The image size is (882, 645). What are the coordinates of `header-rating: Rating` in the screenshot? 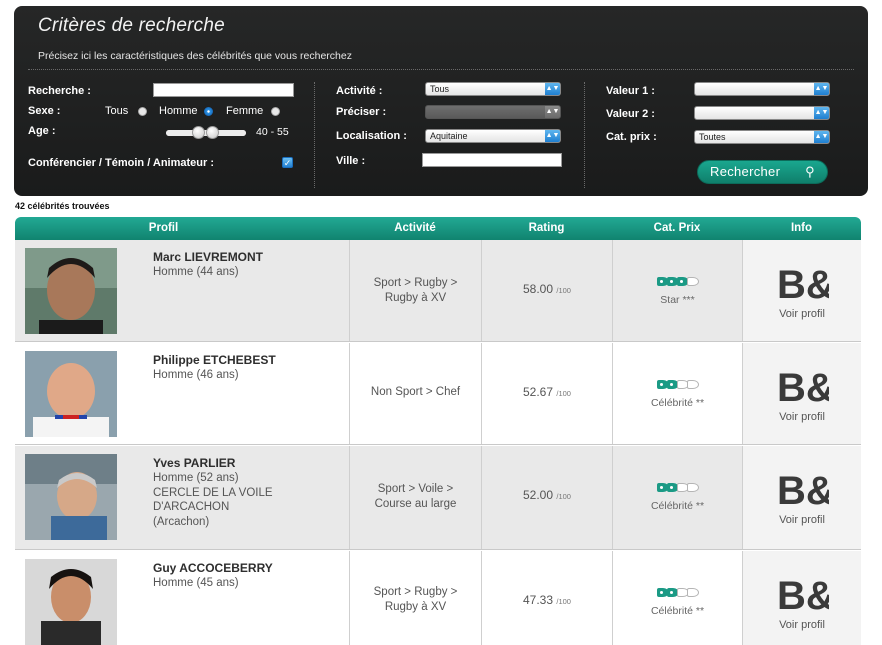 It's located at (546, 228).